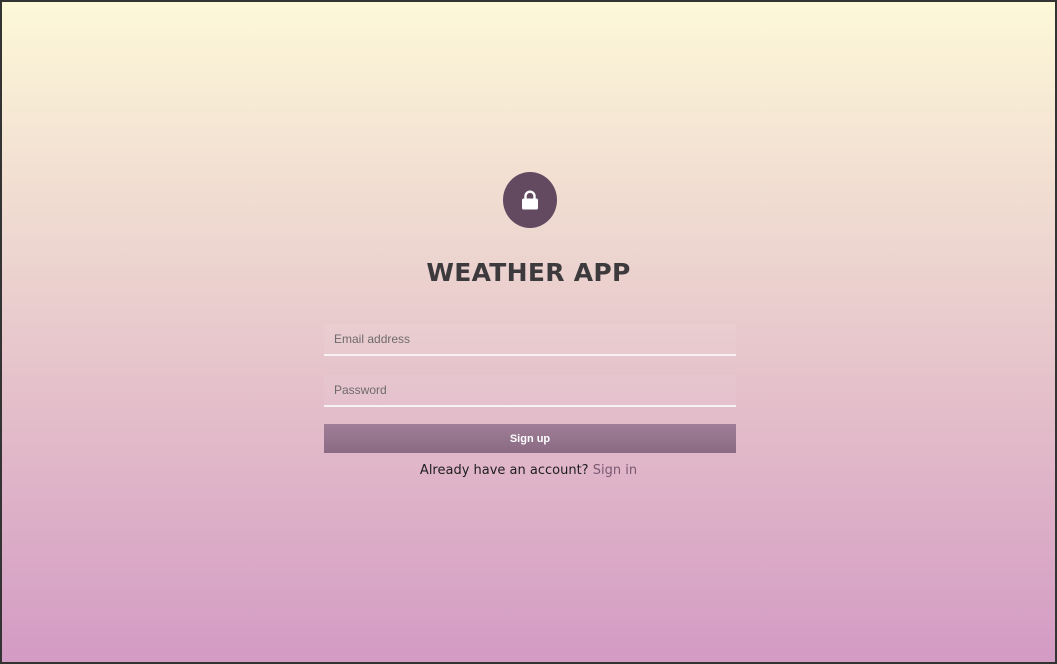 The height and width of the screenshot is (664, 1057). Describe the element at coordinates (530, 438) in the screenshot. I see `sign-up-button: Sign up` at that location.